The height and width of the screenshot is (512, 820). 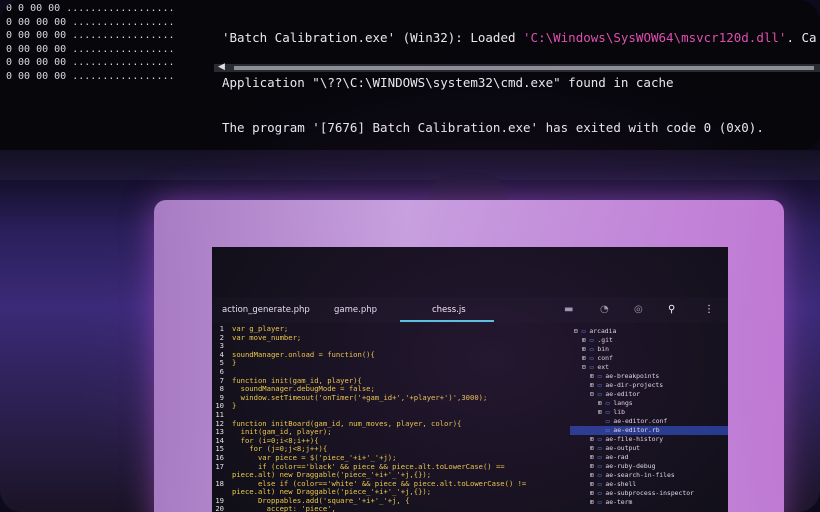 What do you see at coordinates (649, 502) in the screenshot?
I see `tree-item: ⊞ ▭ ae-term` at bounding box center [649, 502].